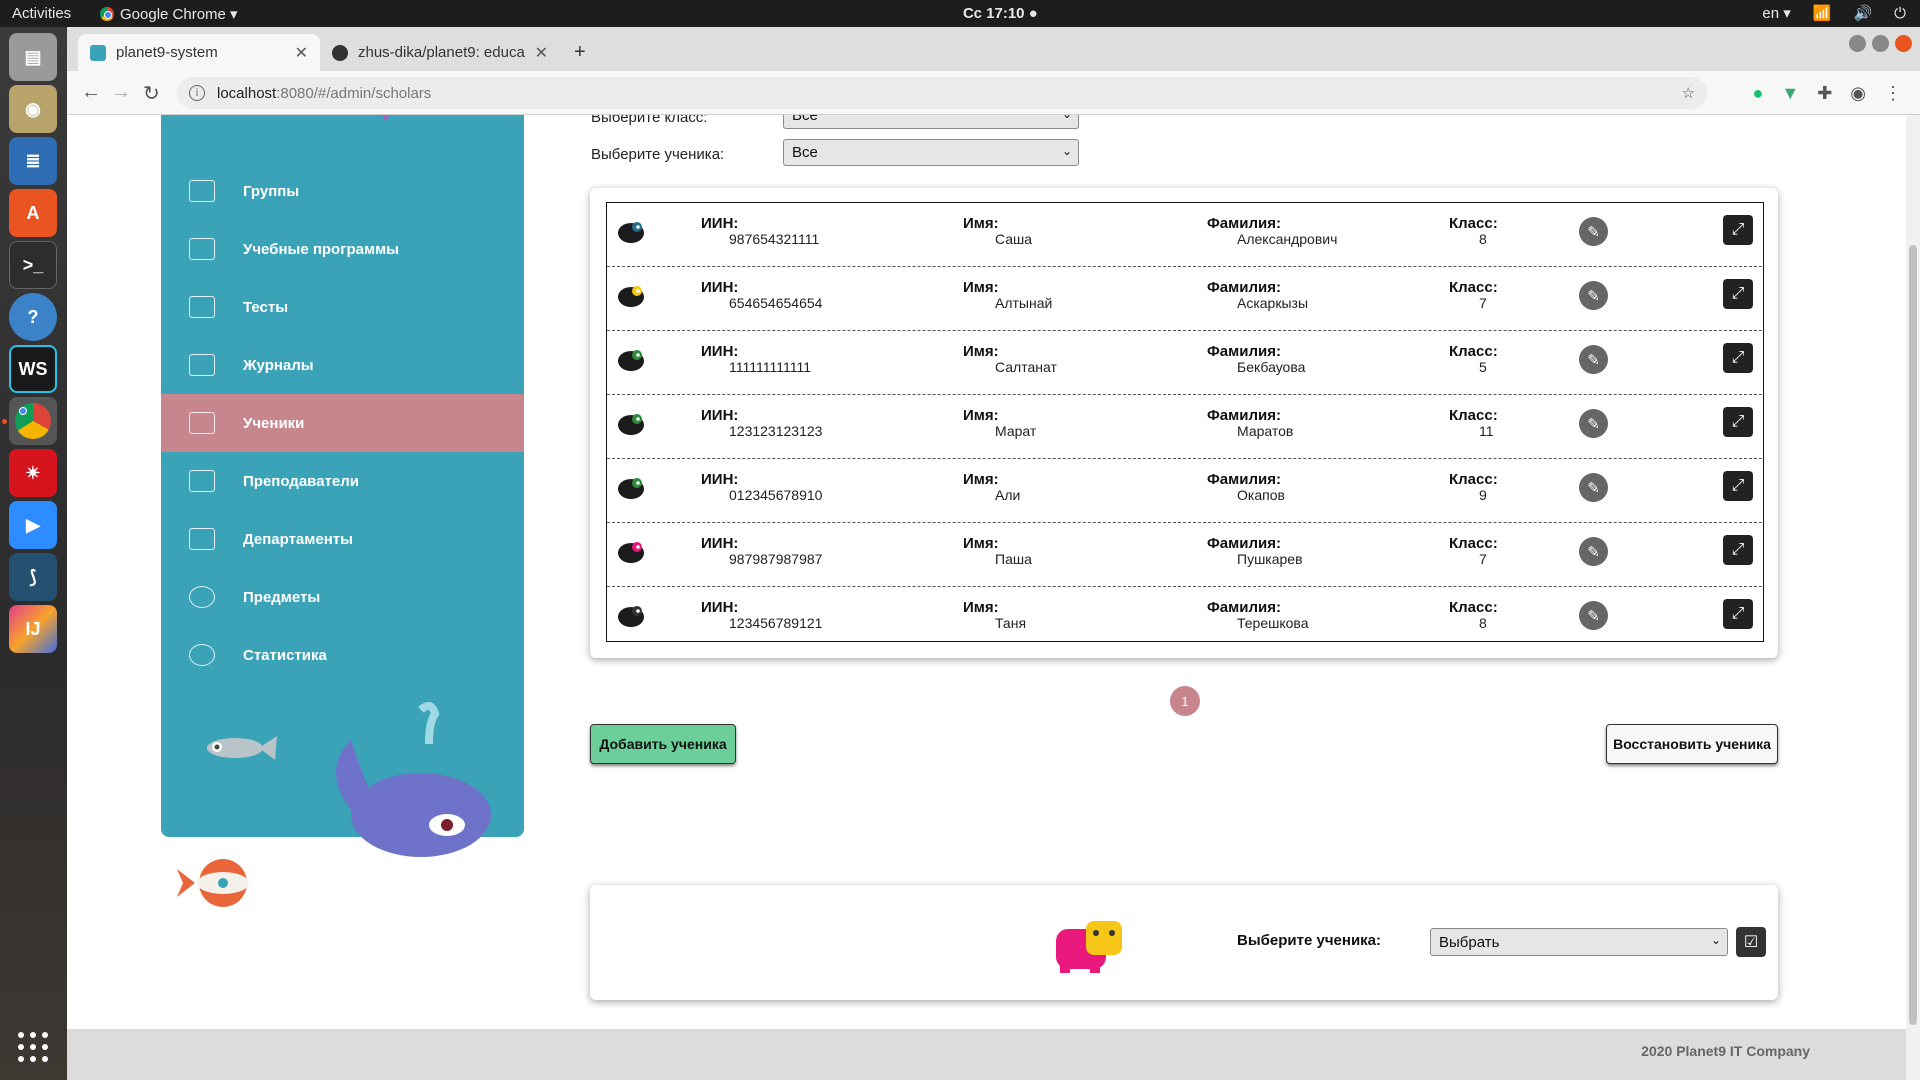 Image resolution: width=1920 pixels, height=1080 pixels. What do you see at coordinates (1757, 93) in the screenshot?
I see `grammarly-icon: ●` at bounding box center [1757, 93].